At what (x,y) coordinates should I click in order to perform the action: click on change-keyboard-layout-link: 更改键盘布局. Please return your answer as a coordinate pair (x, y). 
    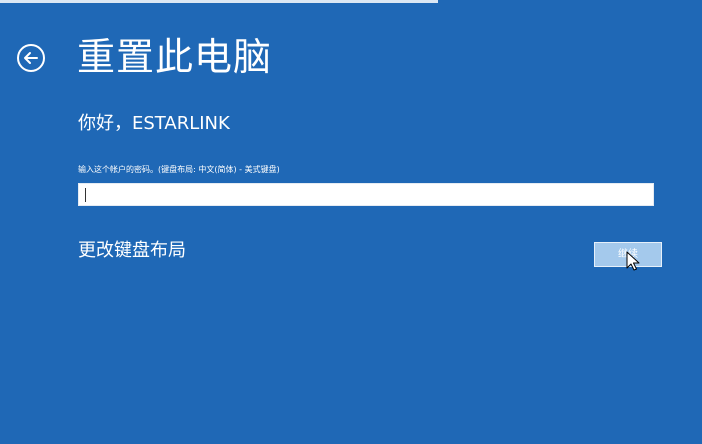
    Looking at the image, I should click on (132, 251).